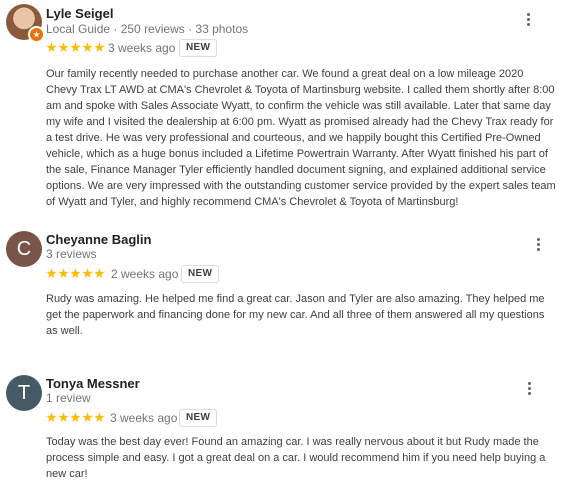 The width and height of the screenshot is (570, 488). Describe the element at coordinates (36, 34) in the screenshot. I see `local-guide-badge-icon` at that location.